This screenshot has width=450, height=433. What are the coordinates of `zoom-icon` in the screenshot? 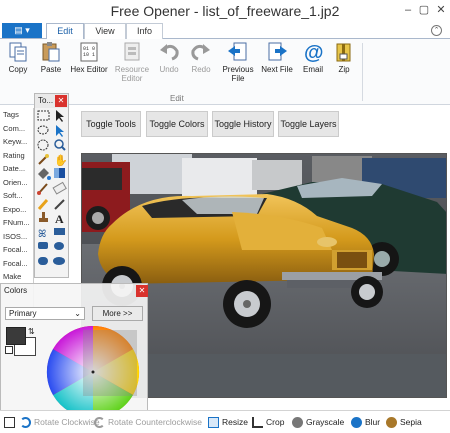 It's located at (60, 145).